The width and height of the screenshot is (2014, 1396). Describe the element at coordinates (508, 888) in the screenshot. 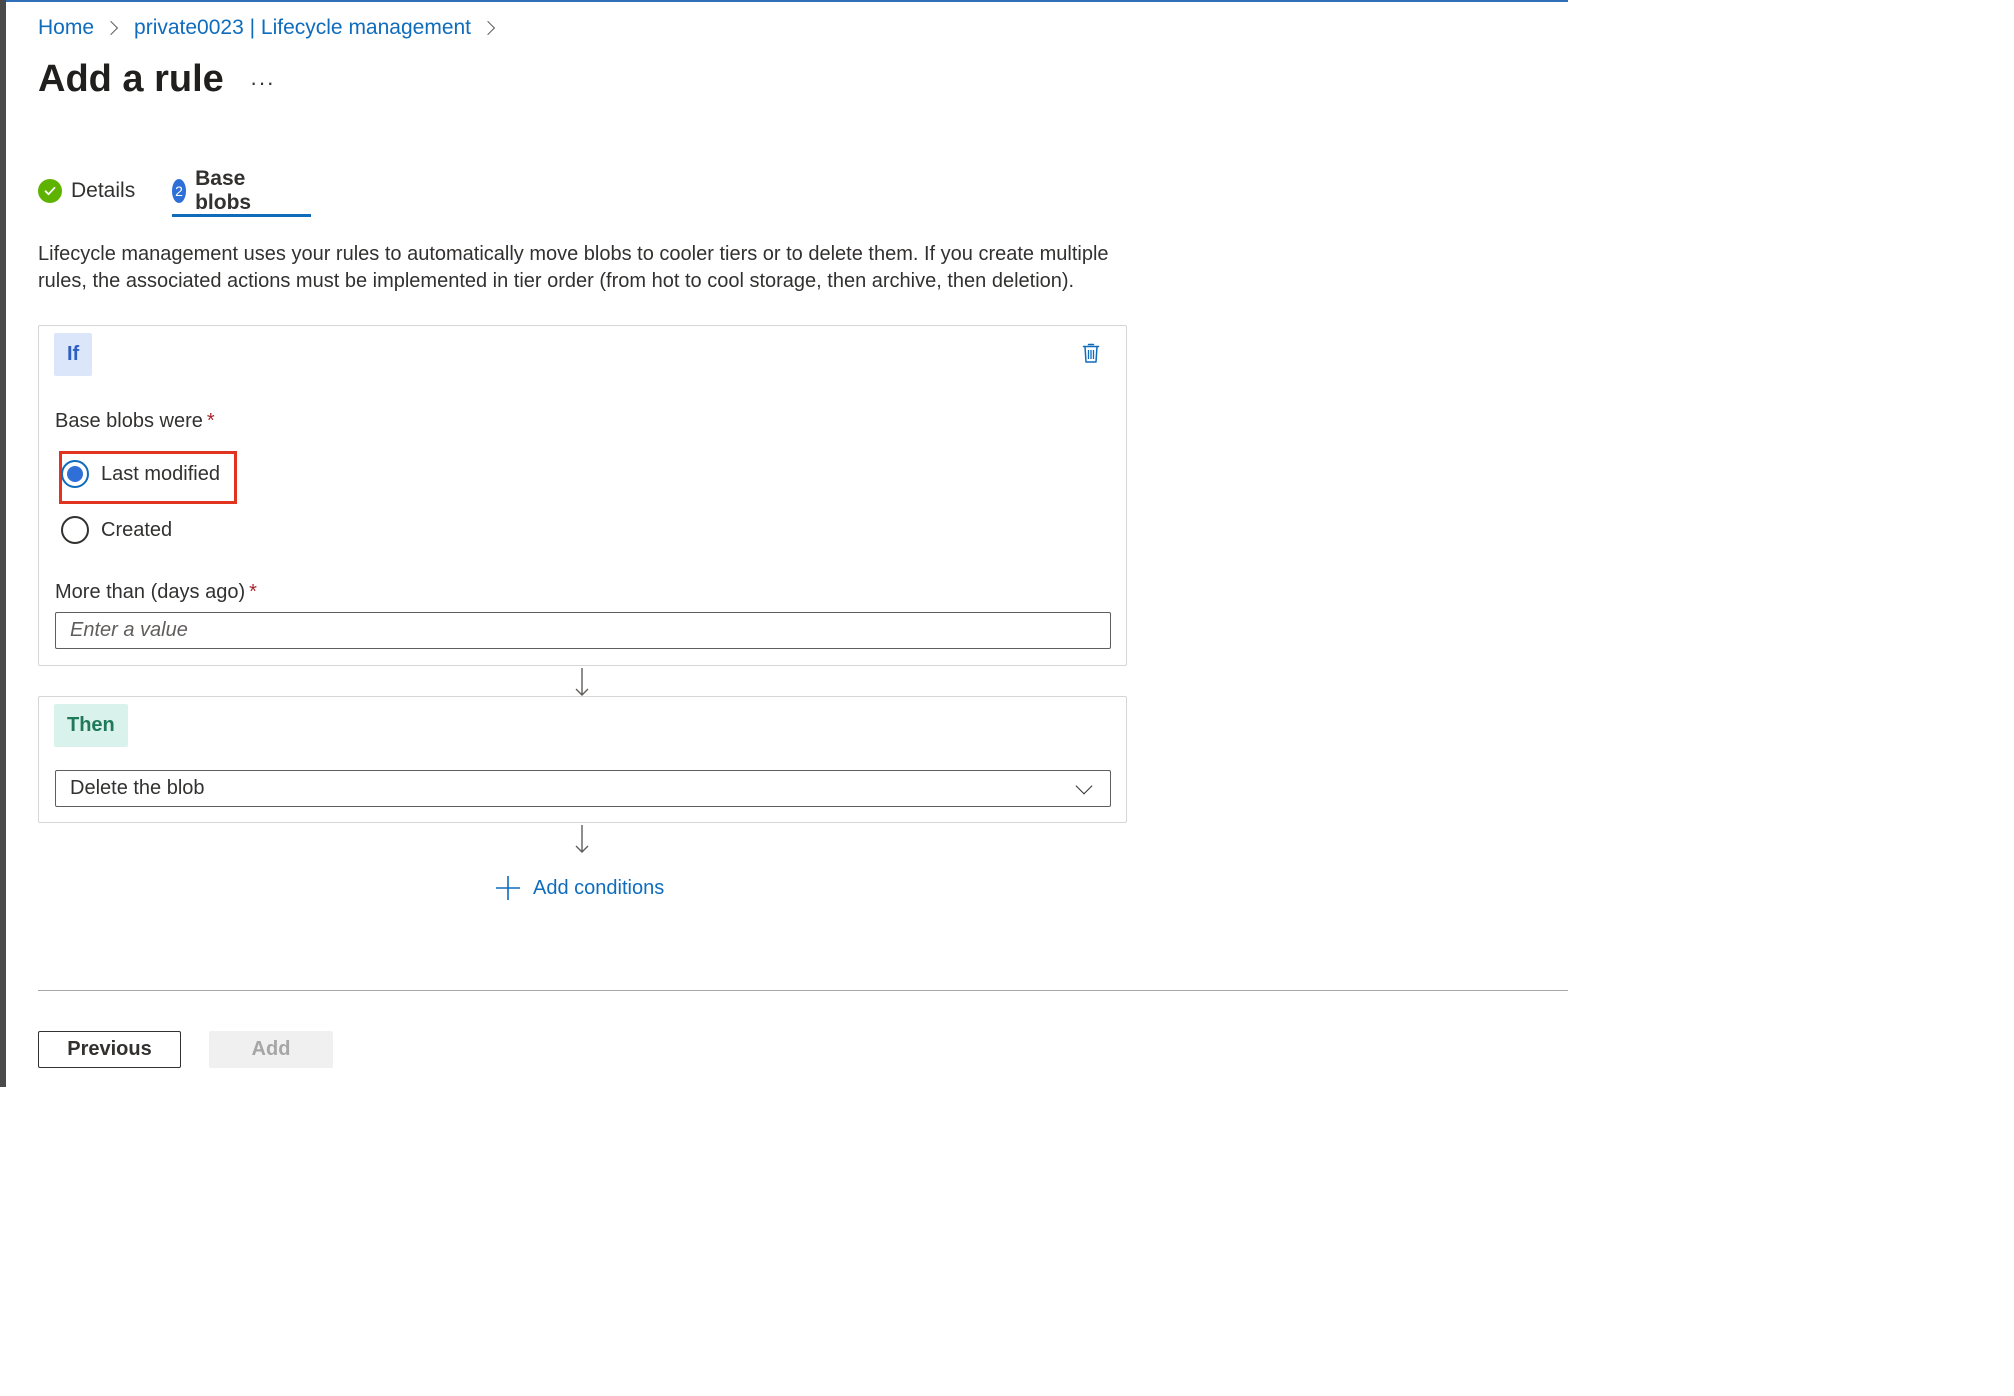

I see `plus-icon` at that location.